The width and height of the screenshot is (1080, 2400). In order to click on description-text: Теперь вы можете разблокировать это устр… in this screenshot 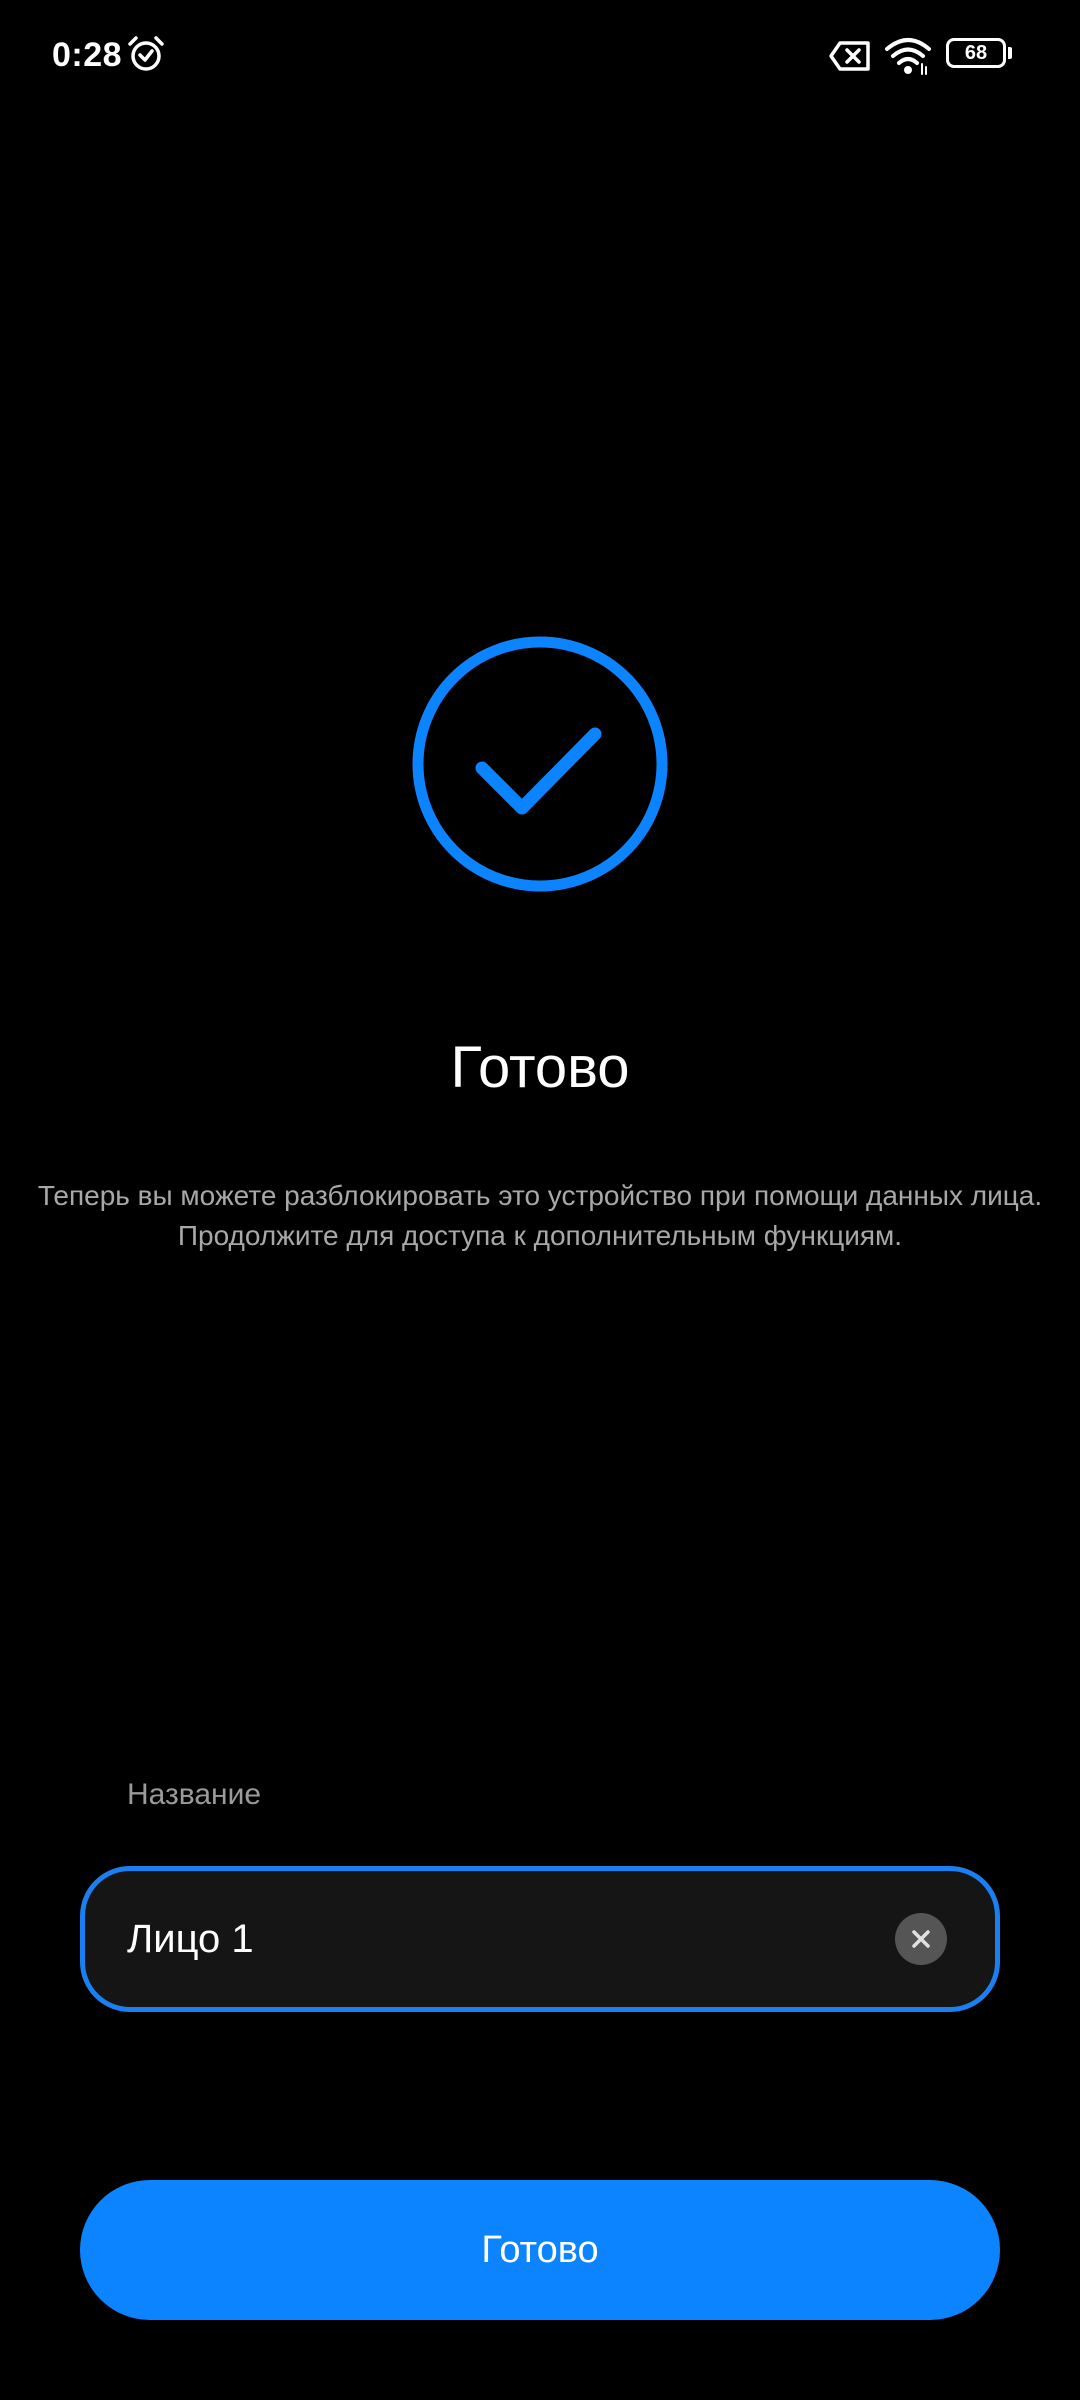, I will do `click(540, 1216)`.